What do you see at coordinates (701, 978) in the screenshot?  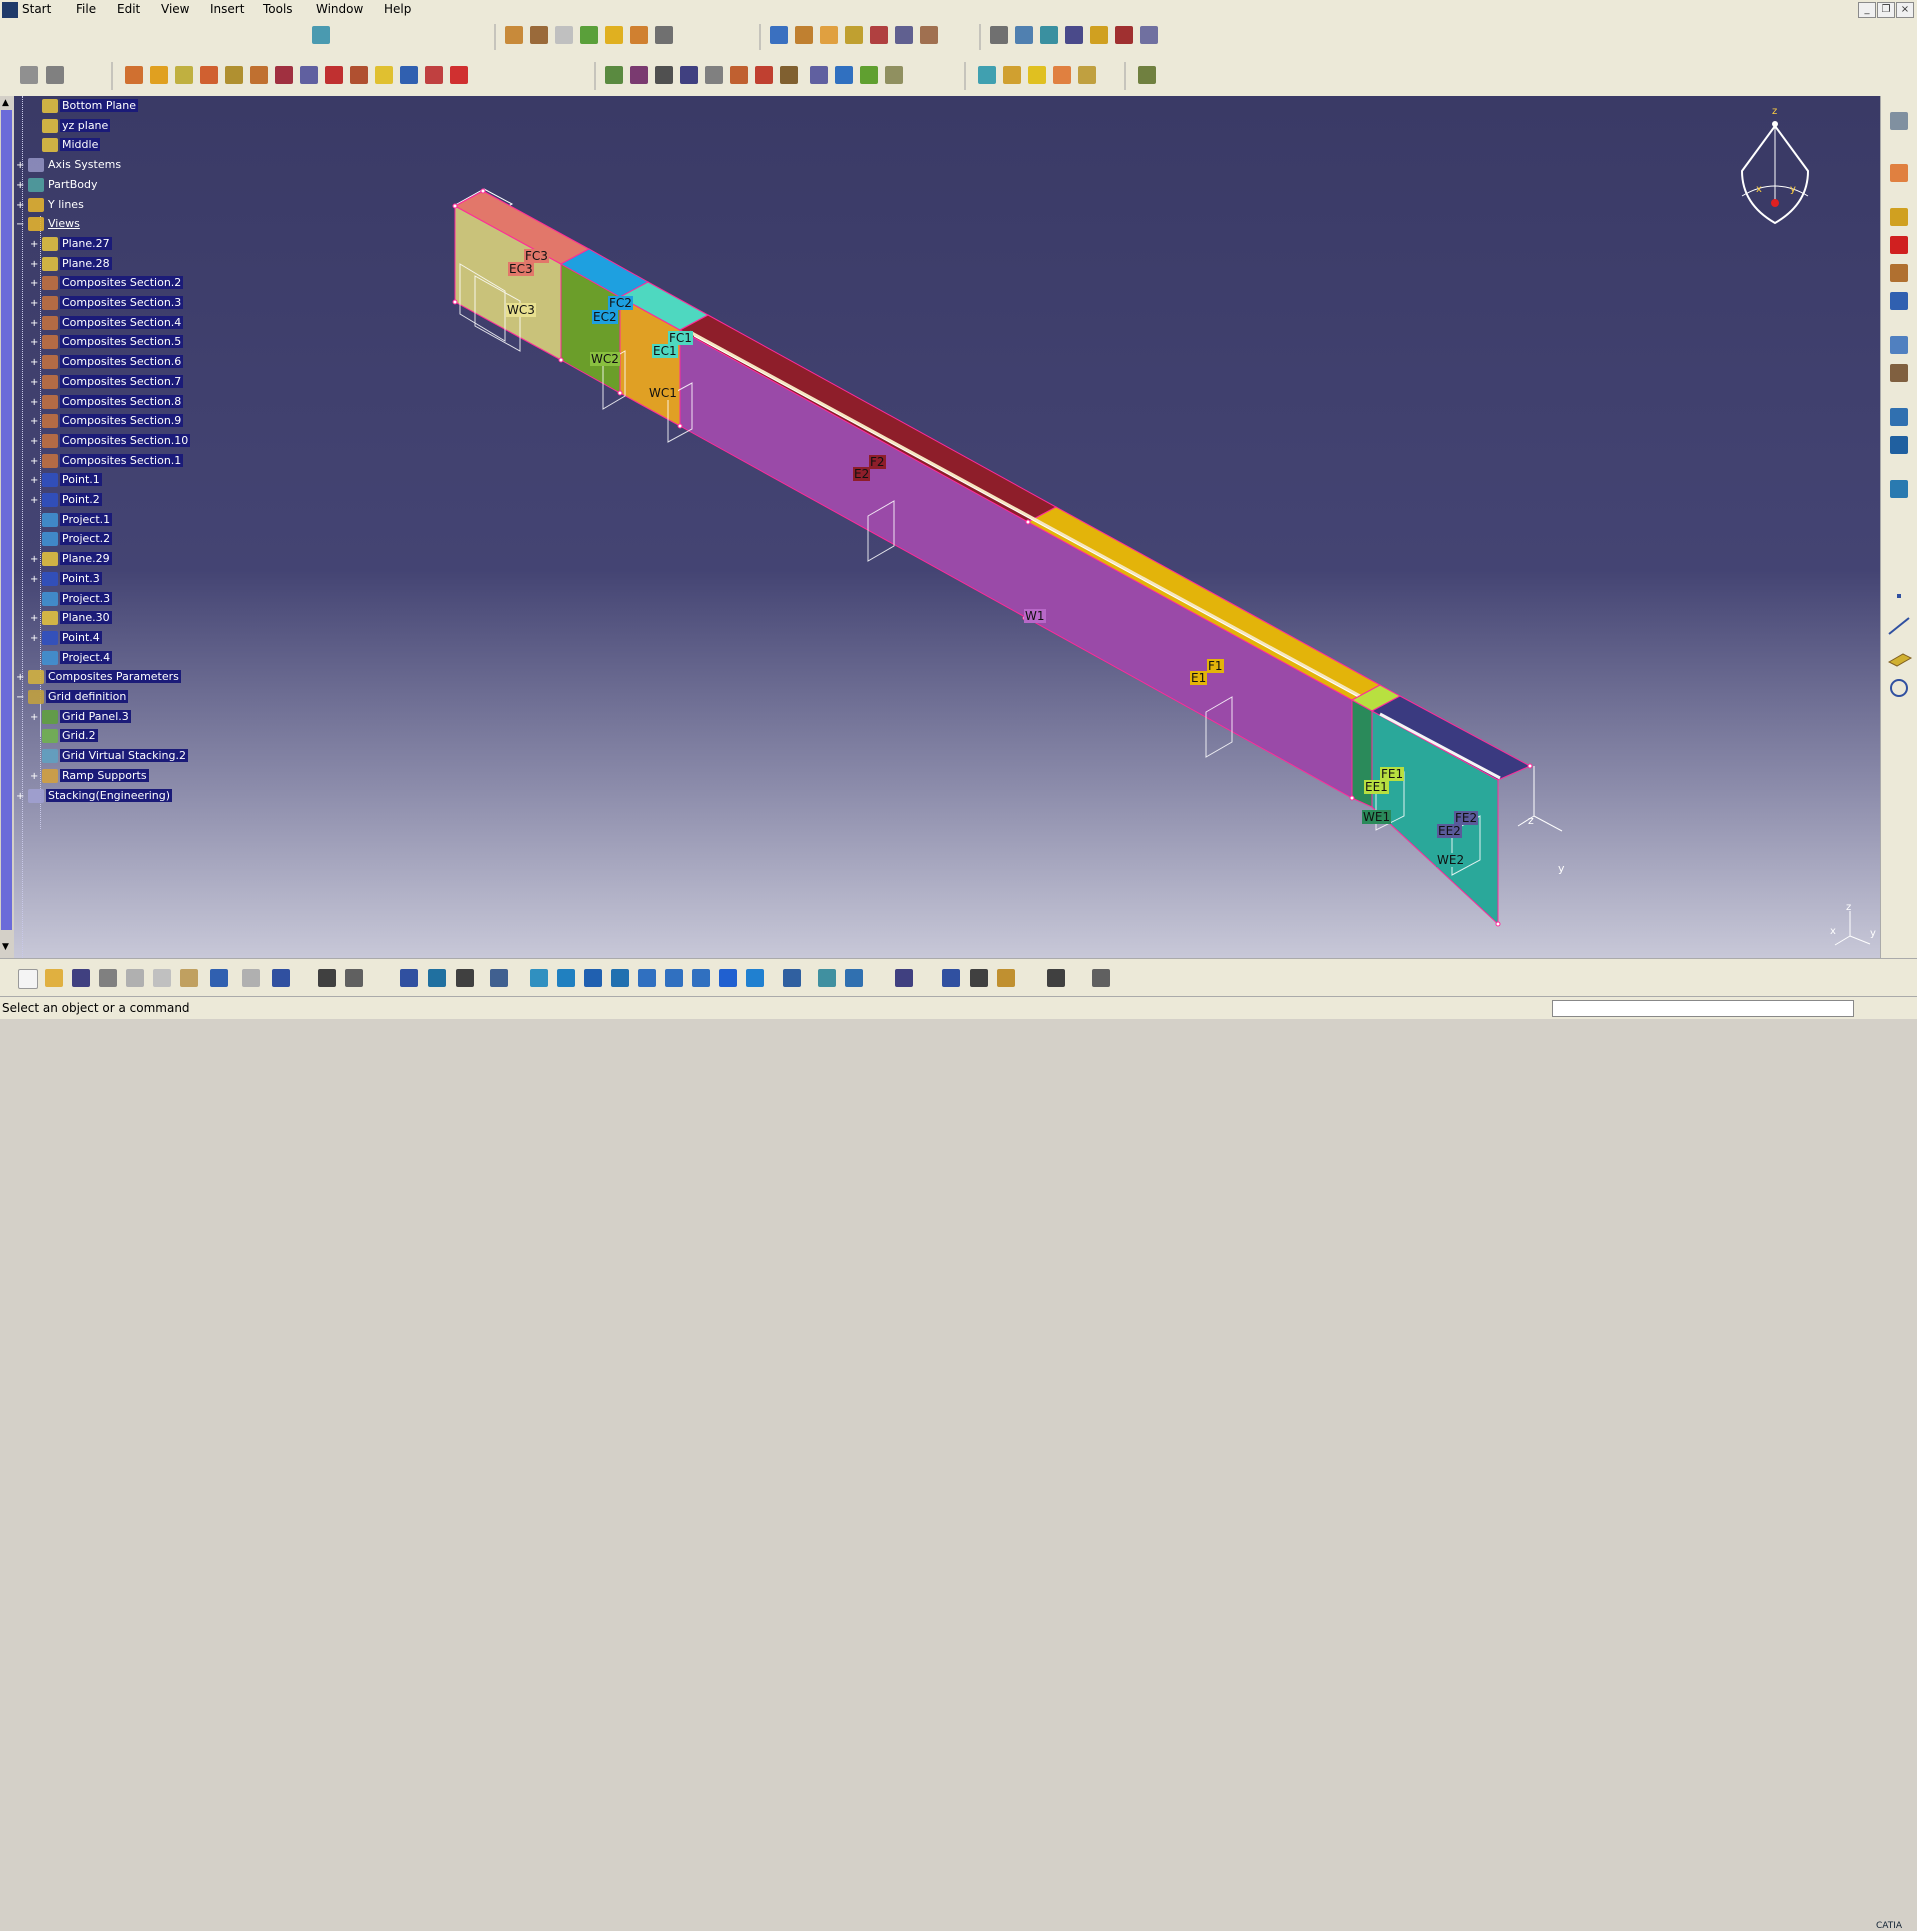 I see `normal-view-icon` at bounding box center [701, 978].